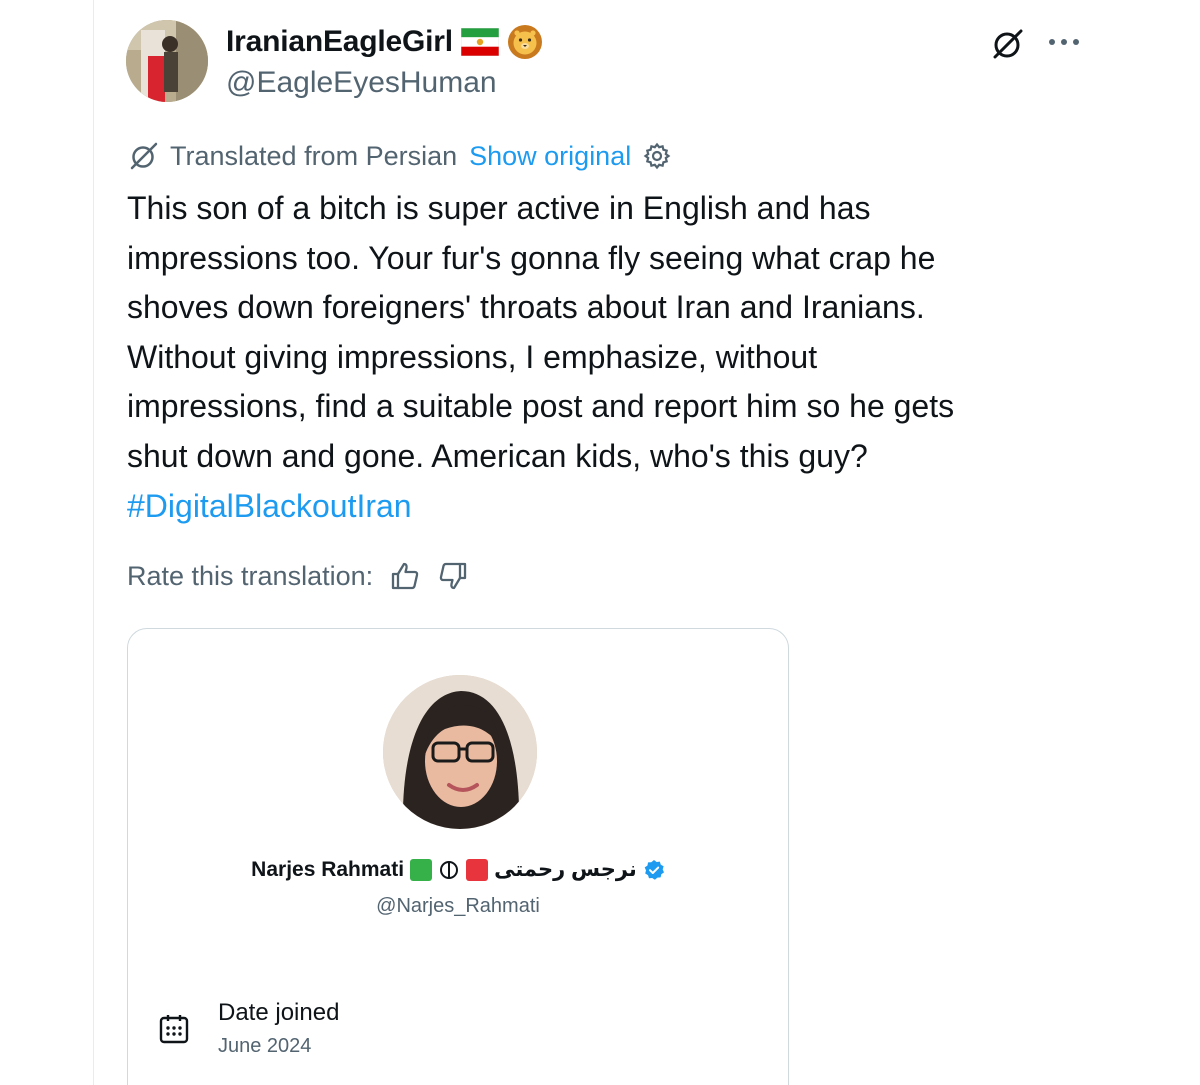  I want to click on grok-icon, so click(1008, 44).